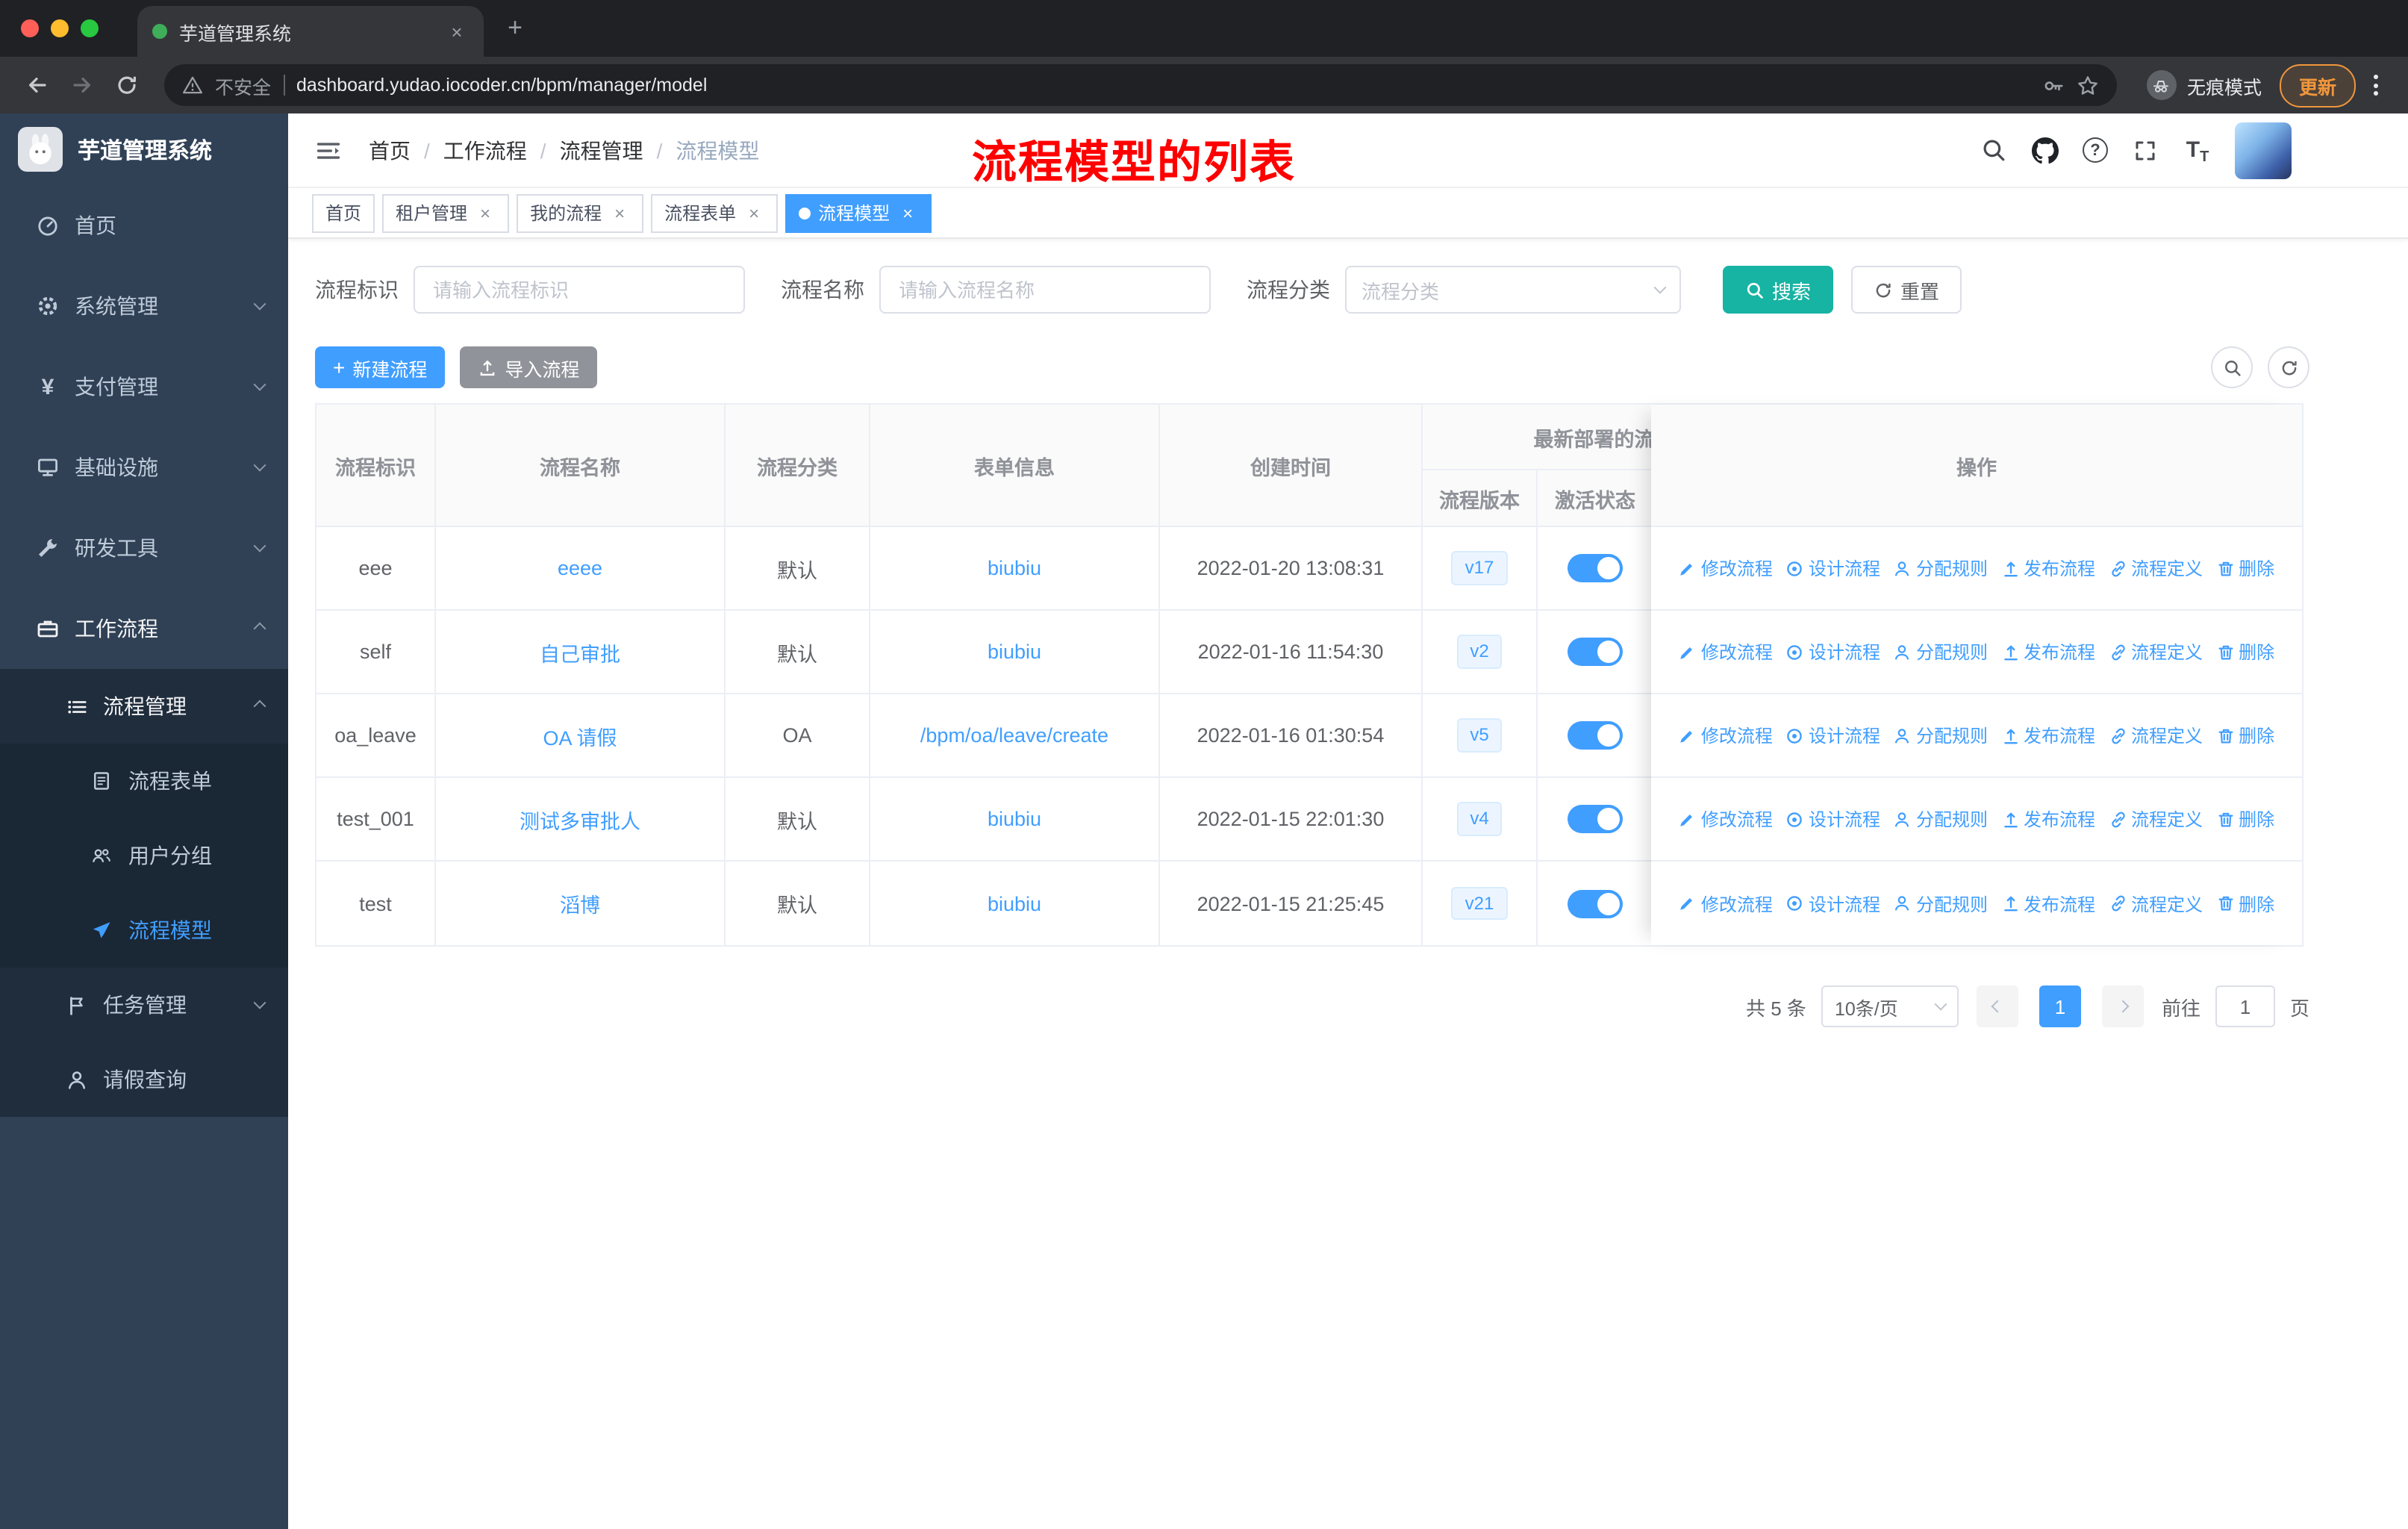  What do you see at coordinates (2095, 150) in the screenshot?
I see `help-icon` at bounding box center [2095, 150].